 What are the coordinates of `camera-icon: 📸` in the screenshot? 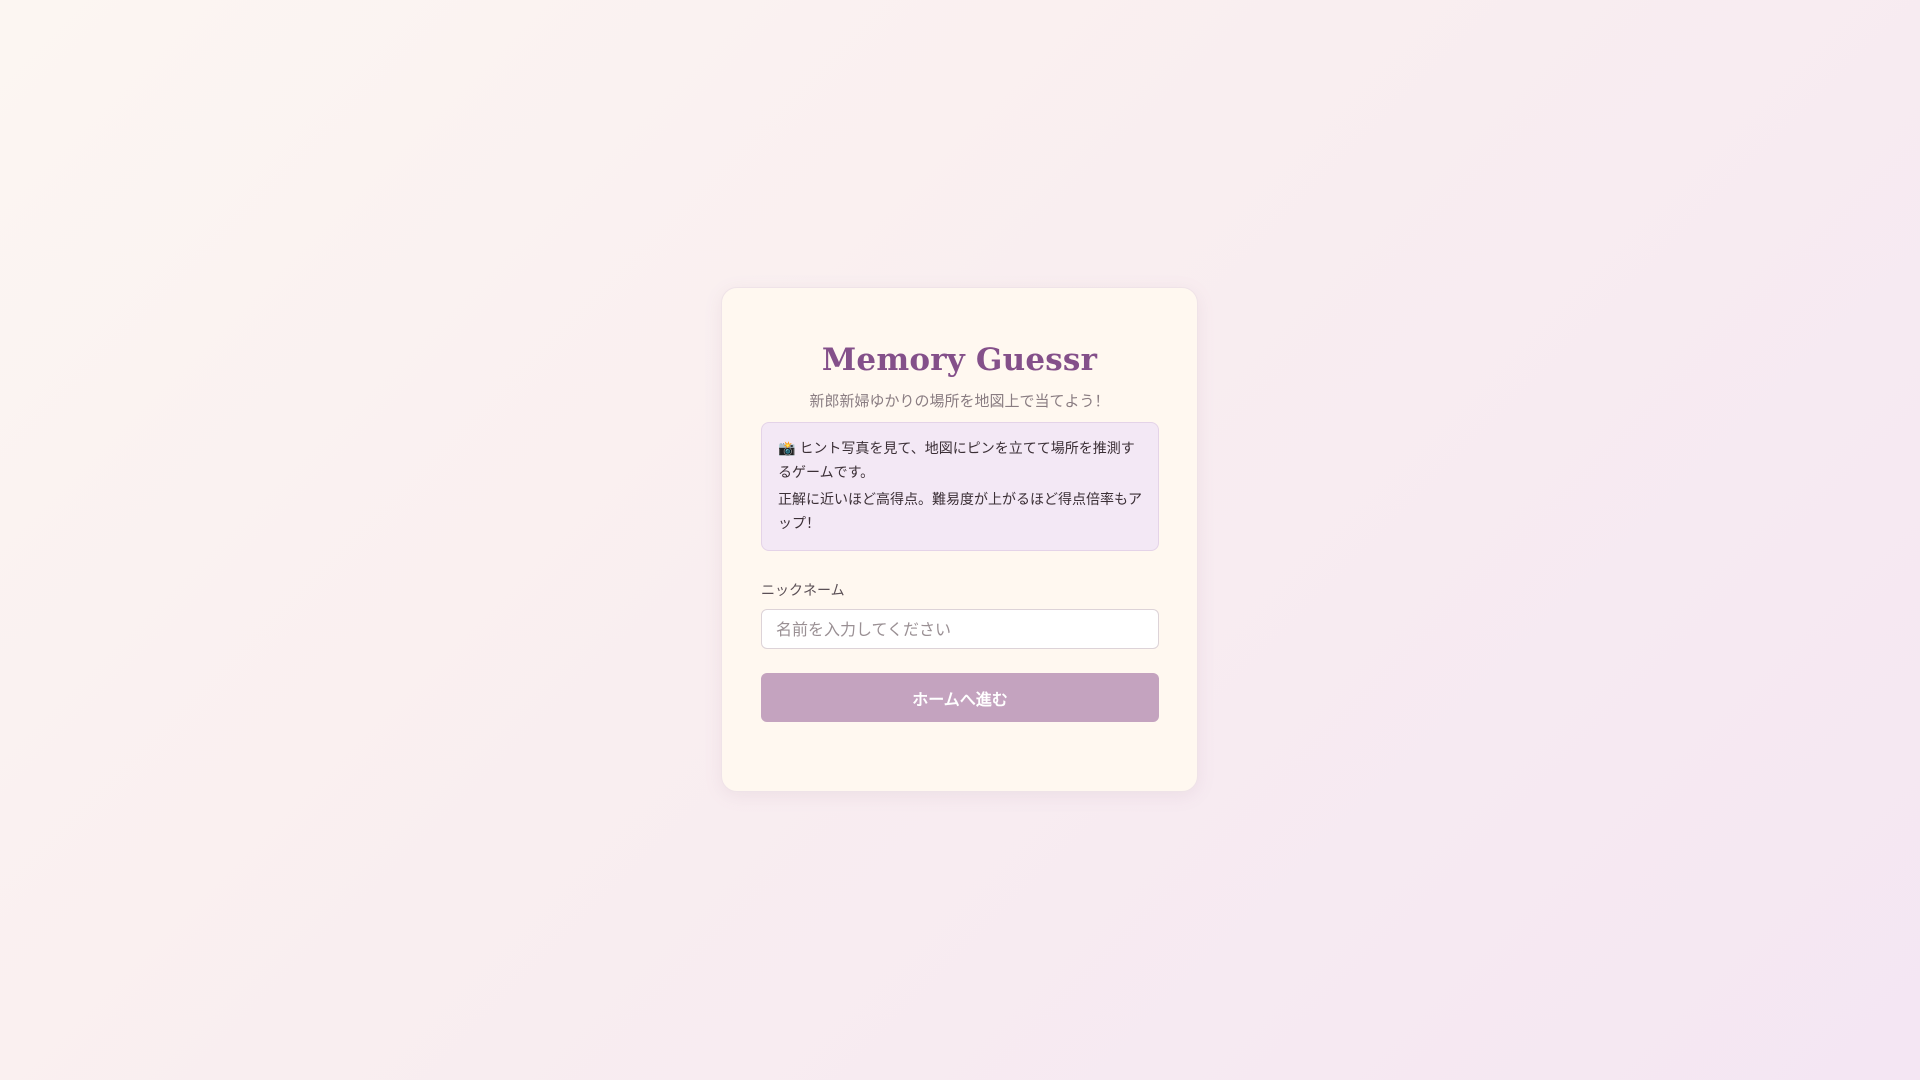 It's located at (787, 449).